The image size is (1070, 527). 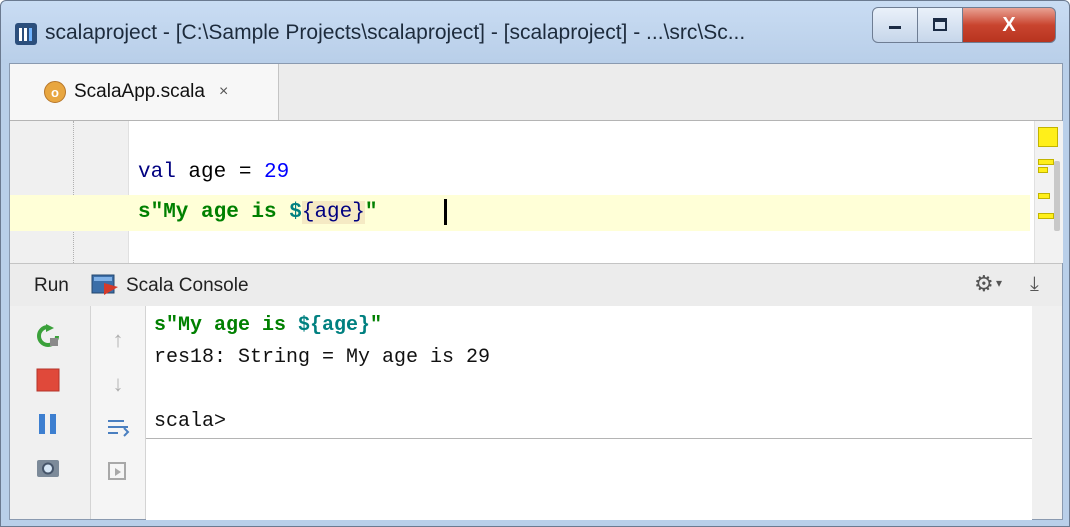 What do you see at coordinates (295, 212) in the screenshot?
I see `interp-dollar: $` at bounding box center [295, 212].